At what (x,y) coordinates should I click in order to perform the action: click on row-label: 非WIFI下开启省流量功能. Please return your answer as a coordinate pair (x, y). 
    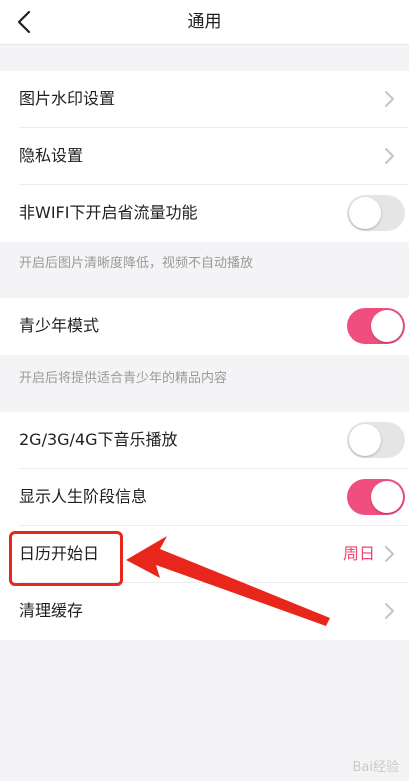
    Looking at the image, I should click on (108, 212).